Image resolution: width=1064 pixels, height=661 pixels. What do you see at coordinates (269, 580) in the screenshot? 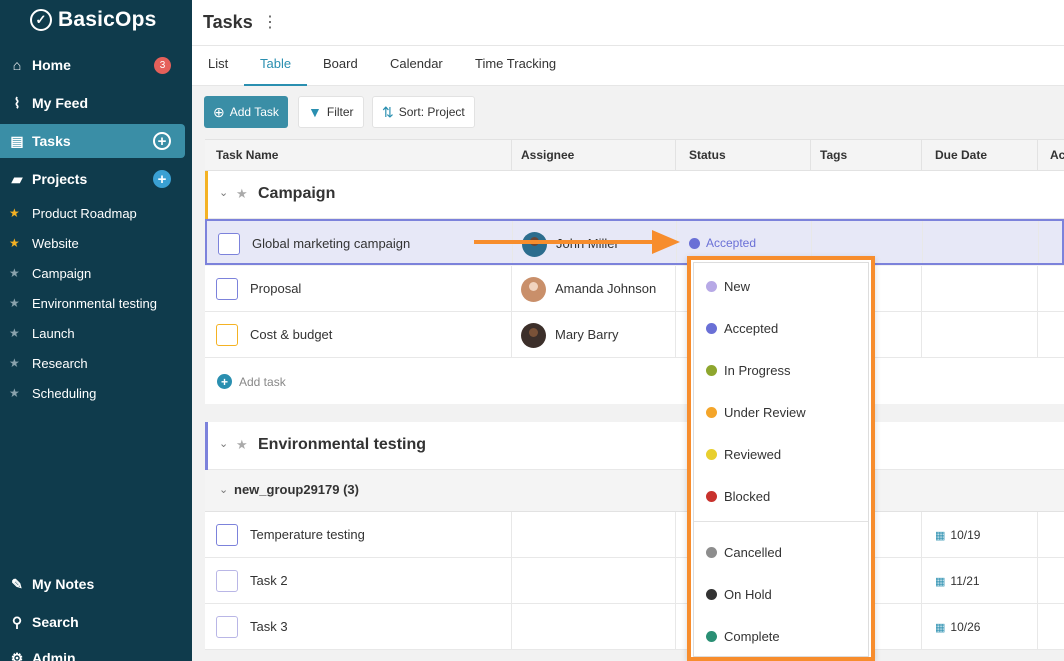
I see `task-name: Task 2` at bounding box center [269, 580].